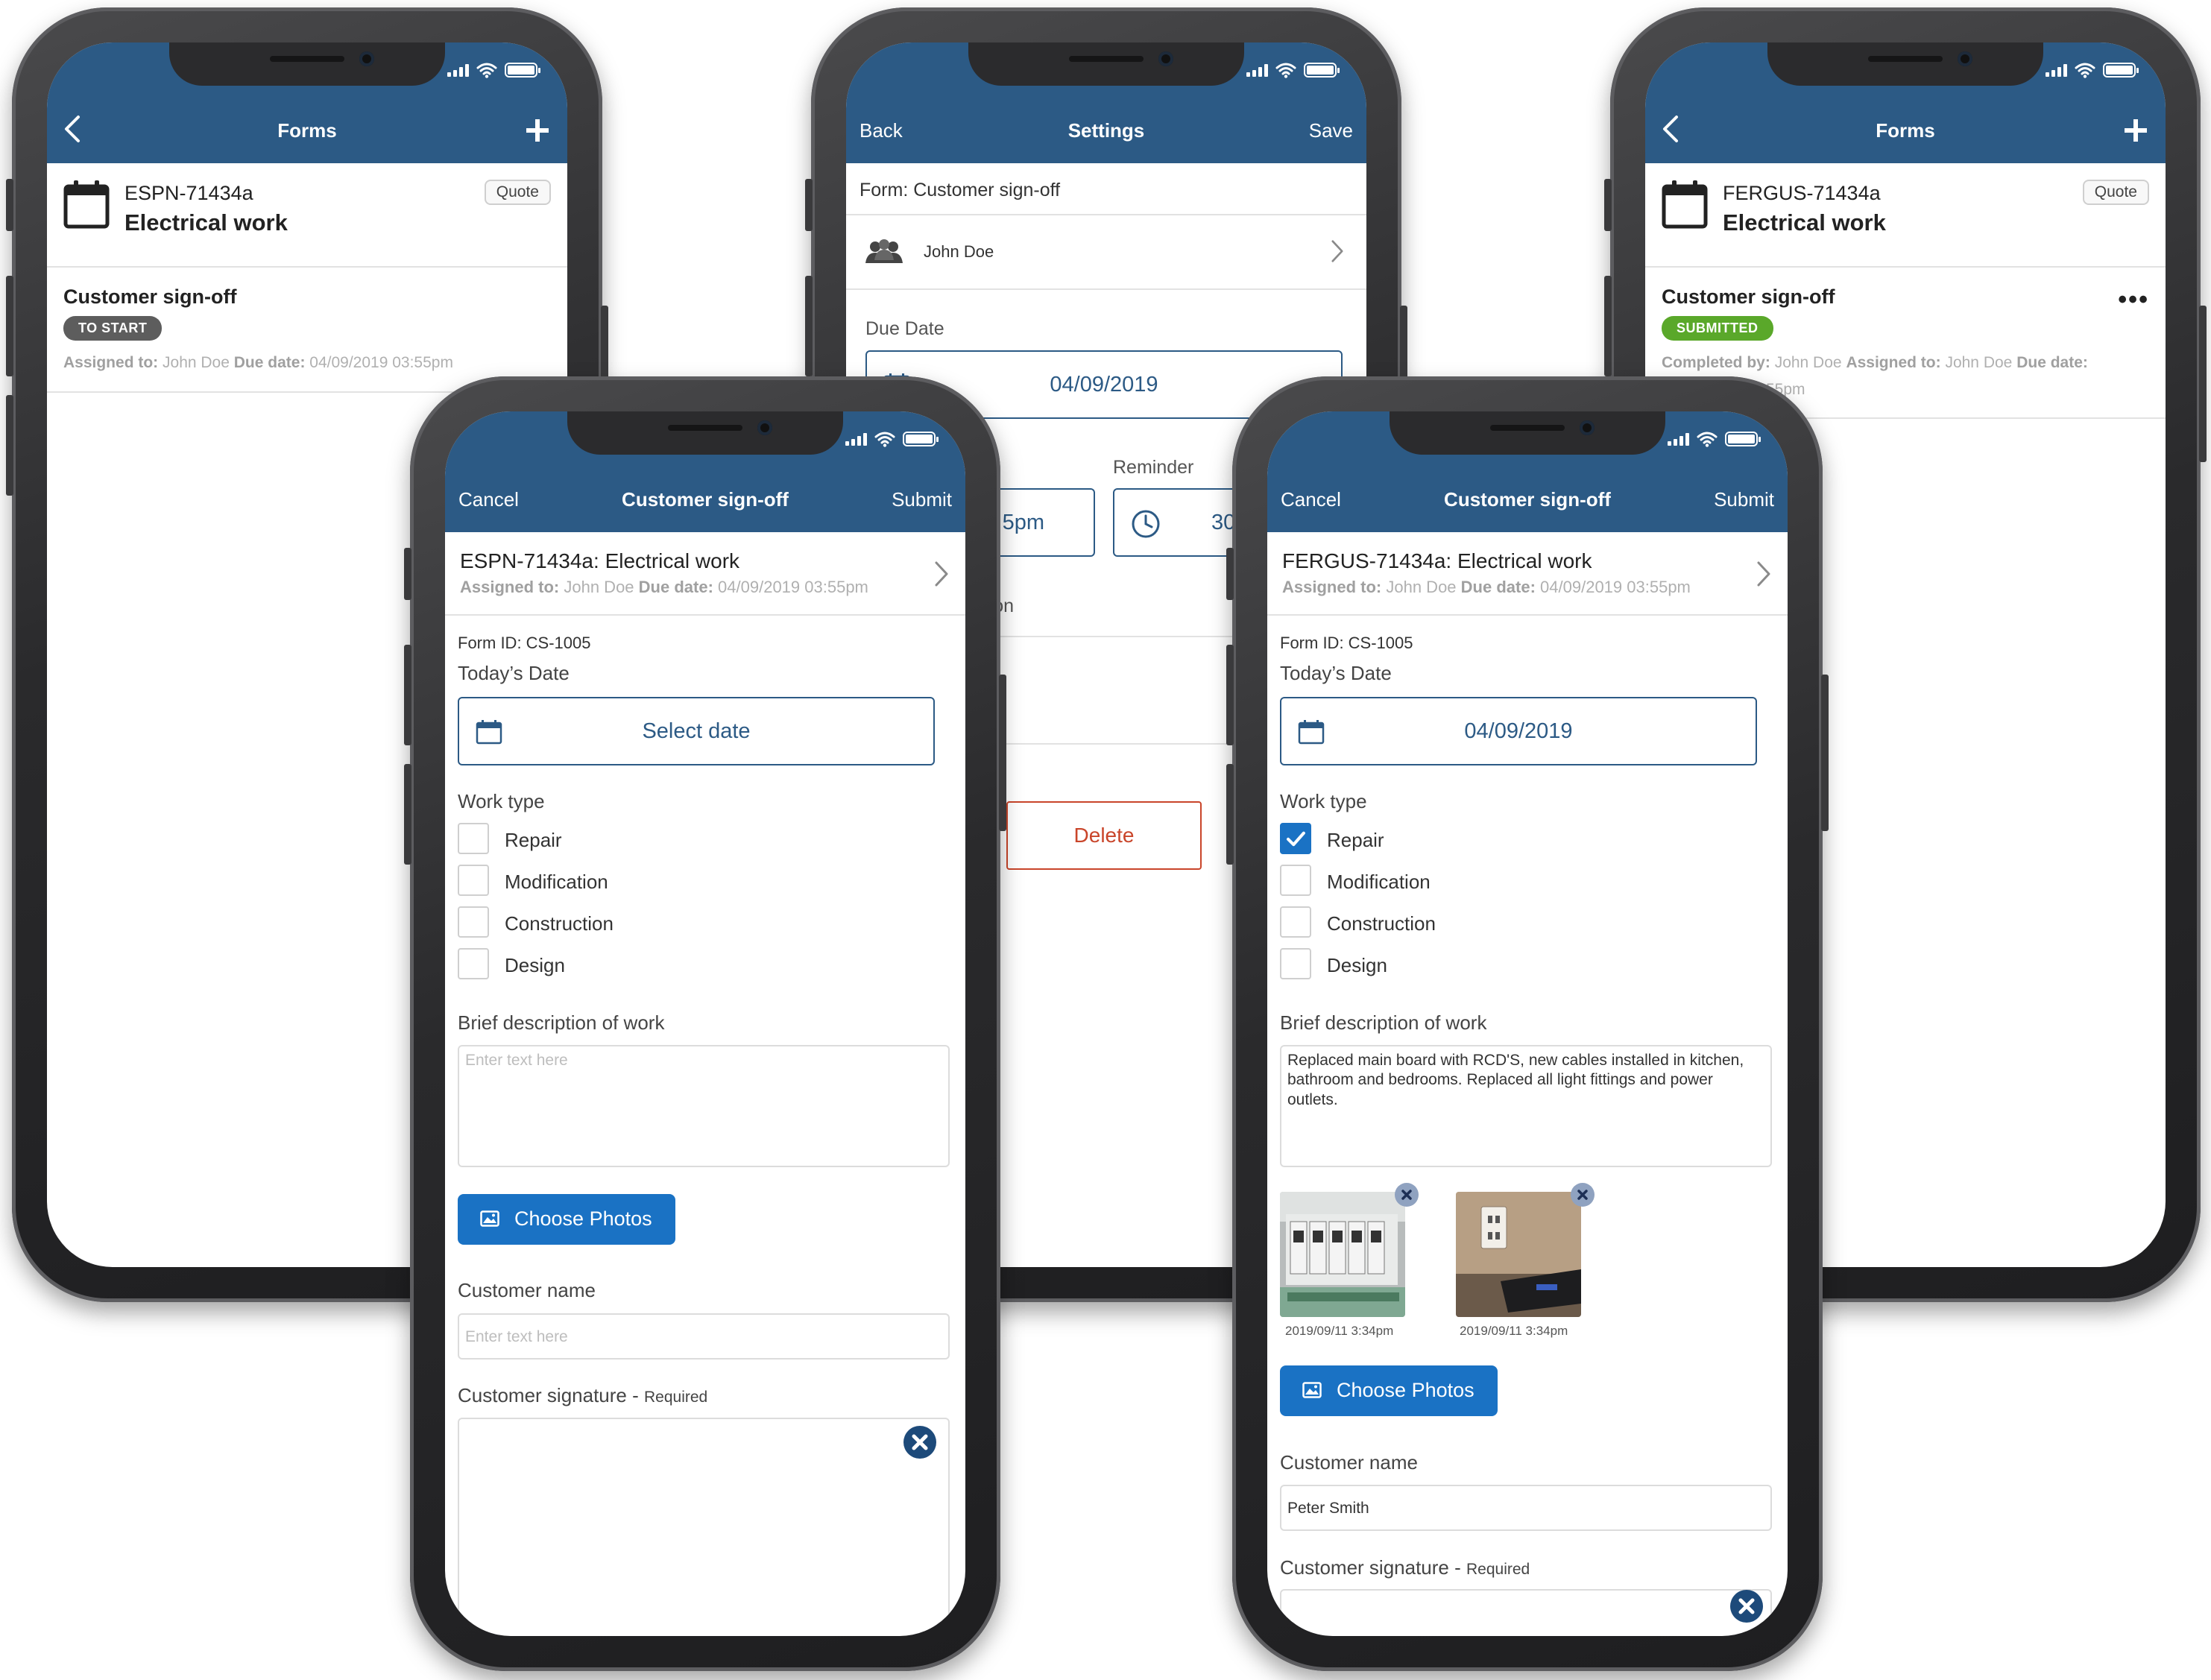 The height and width of the screenshot is (1680, 2211). I want to click on checkbox-label: Construction, so click(560, 923).